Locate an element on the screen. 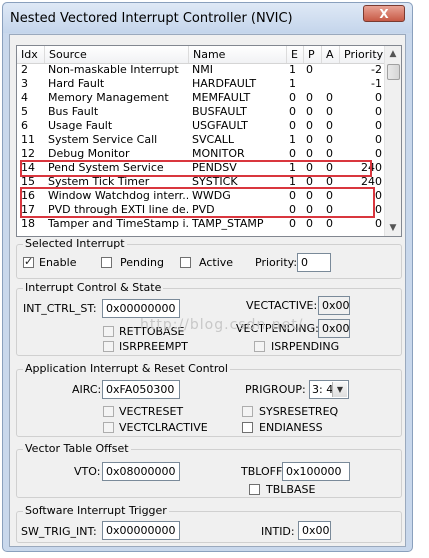  table-row: 4 Memory Management MEMFAULT 0 0 0 0 is located at coordinates (202, 98).